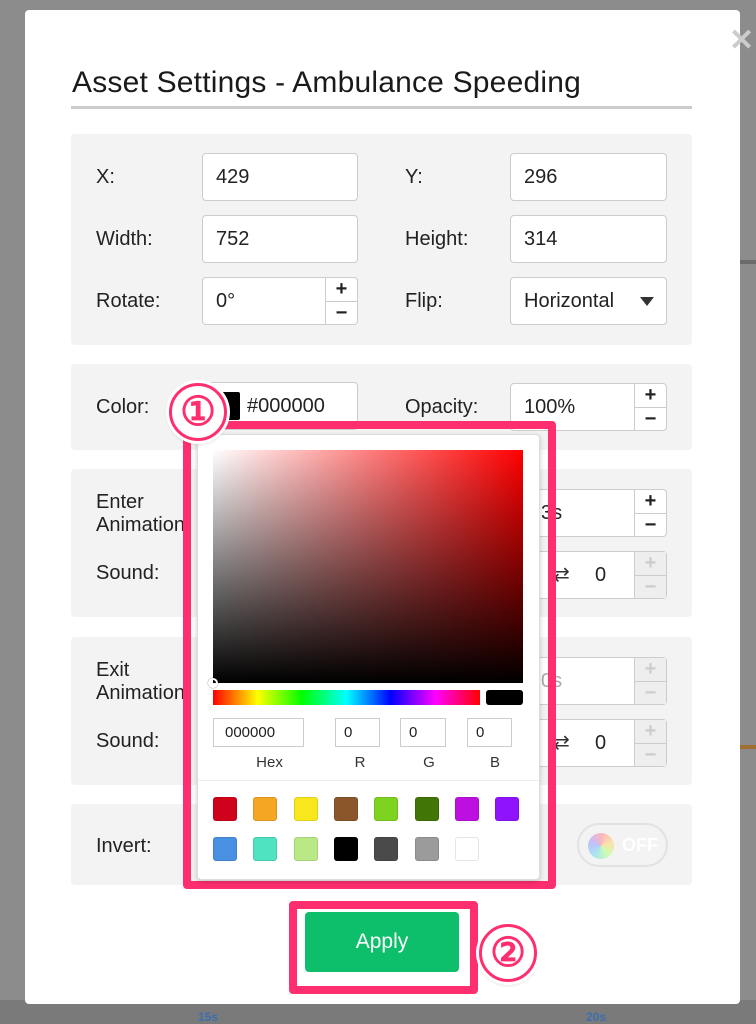 This screenshot has width=756, height=1024. I want to click on flip-select: Horizontal, so click(588, 301).